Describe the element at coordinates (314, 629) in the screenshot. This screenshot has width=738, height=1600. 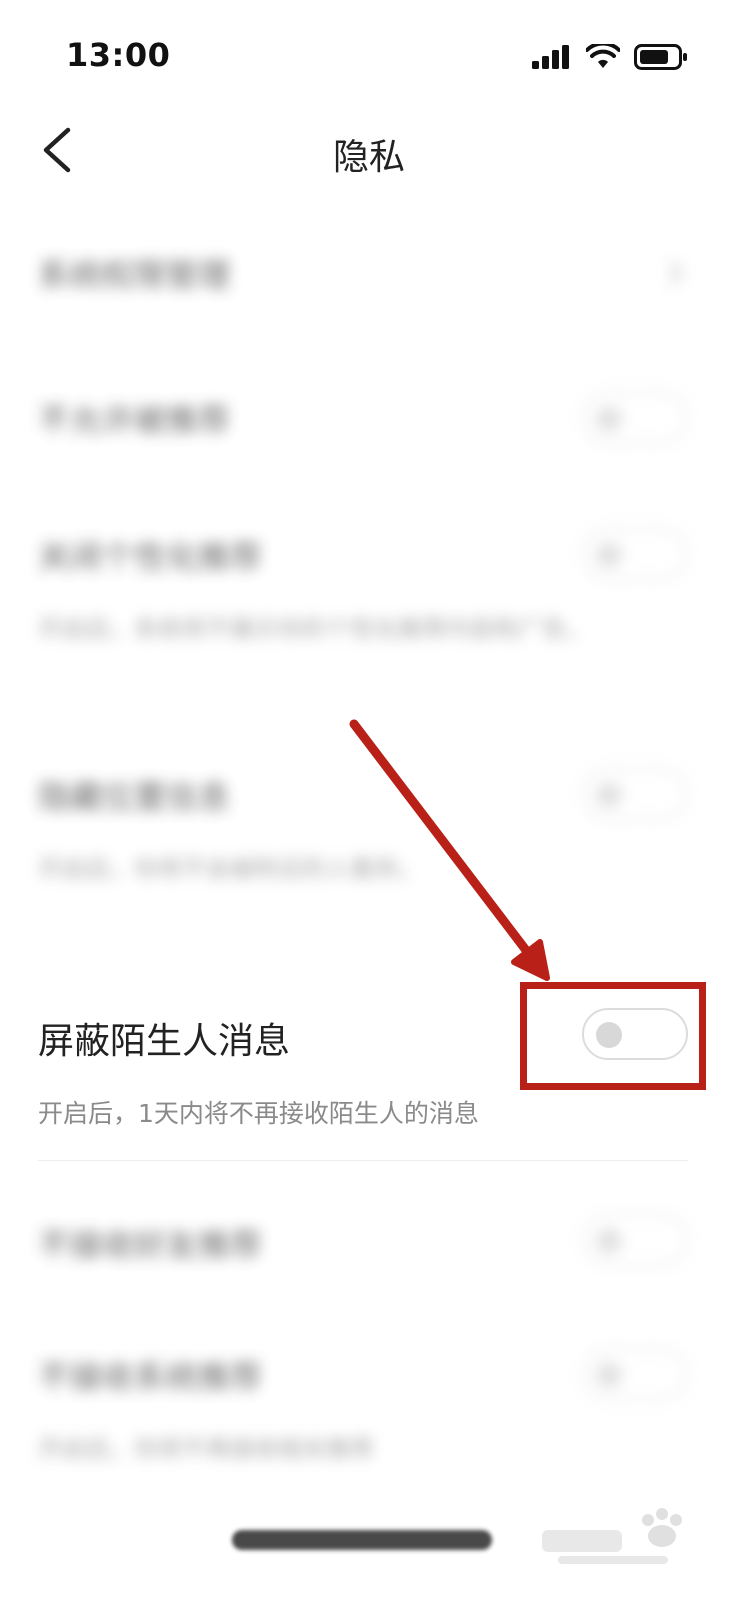
I see `setting-desc-personalized: 开启后，系统将不展示你的个性化推荐内容和广告，` at that location.